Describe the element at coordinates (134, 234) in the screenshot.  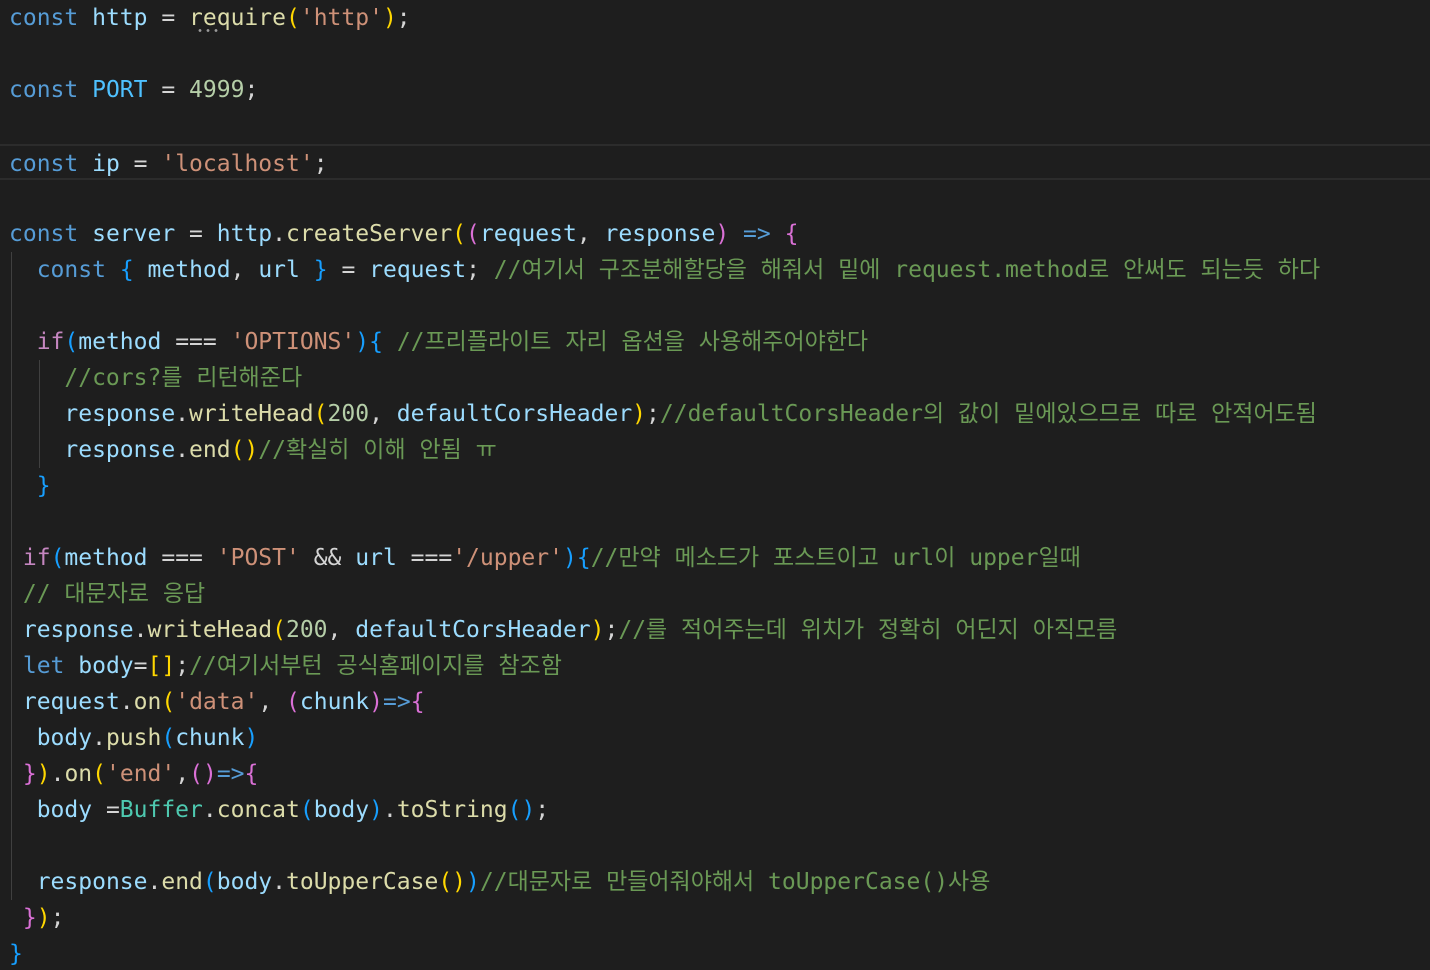
I see `code-token: server` at that location.